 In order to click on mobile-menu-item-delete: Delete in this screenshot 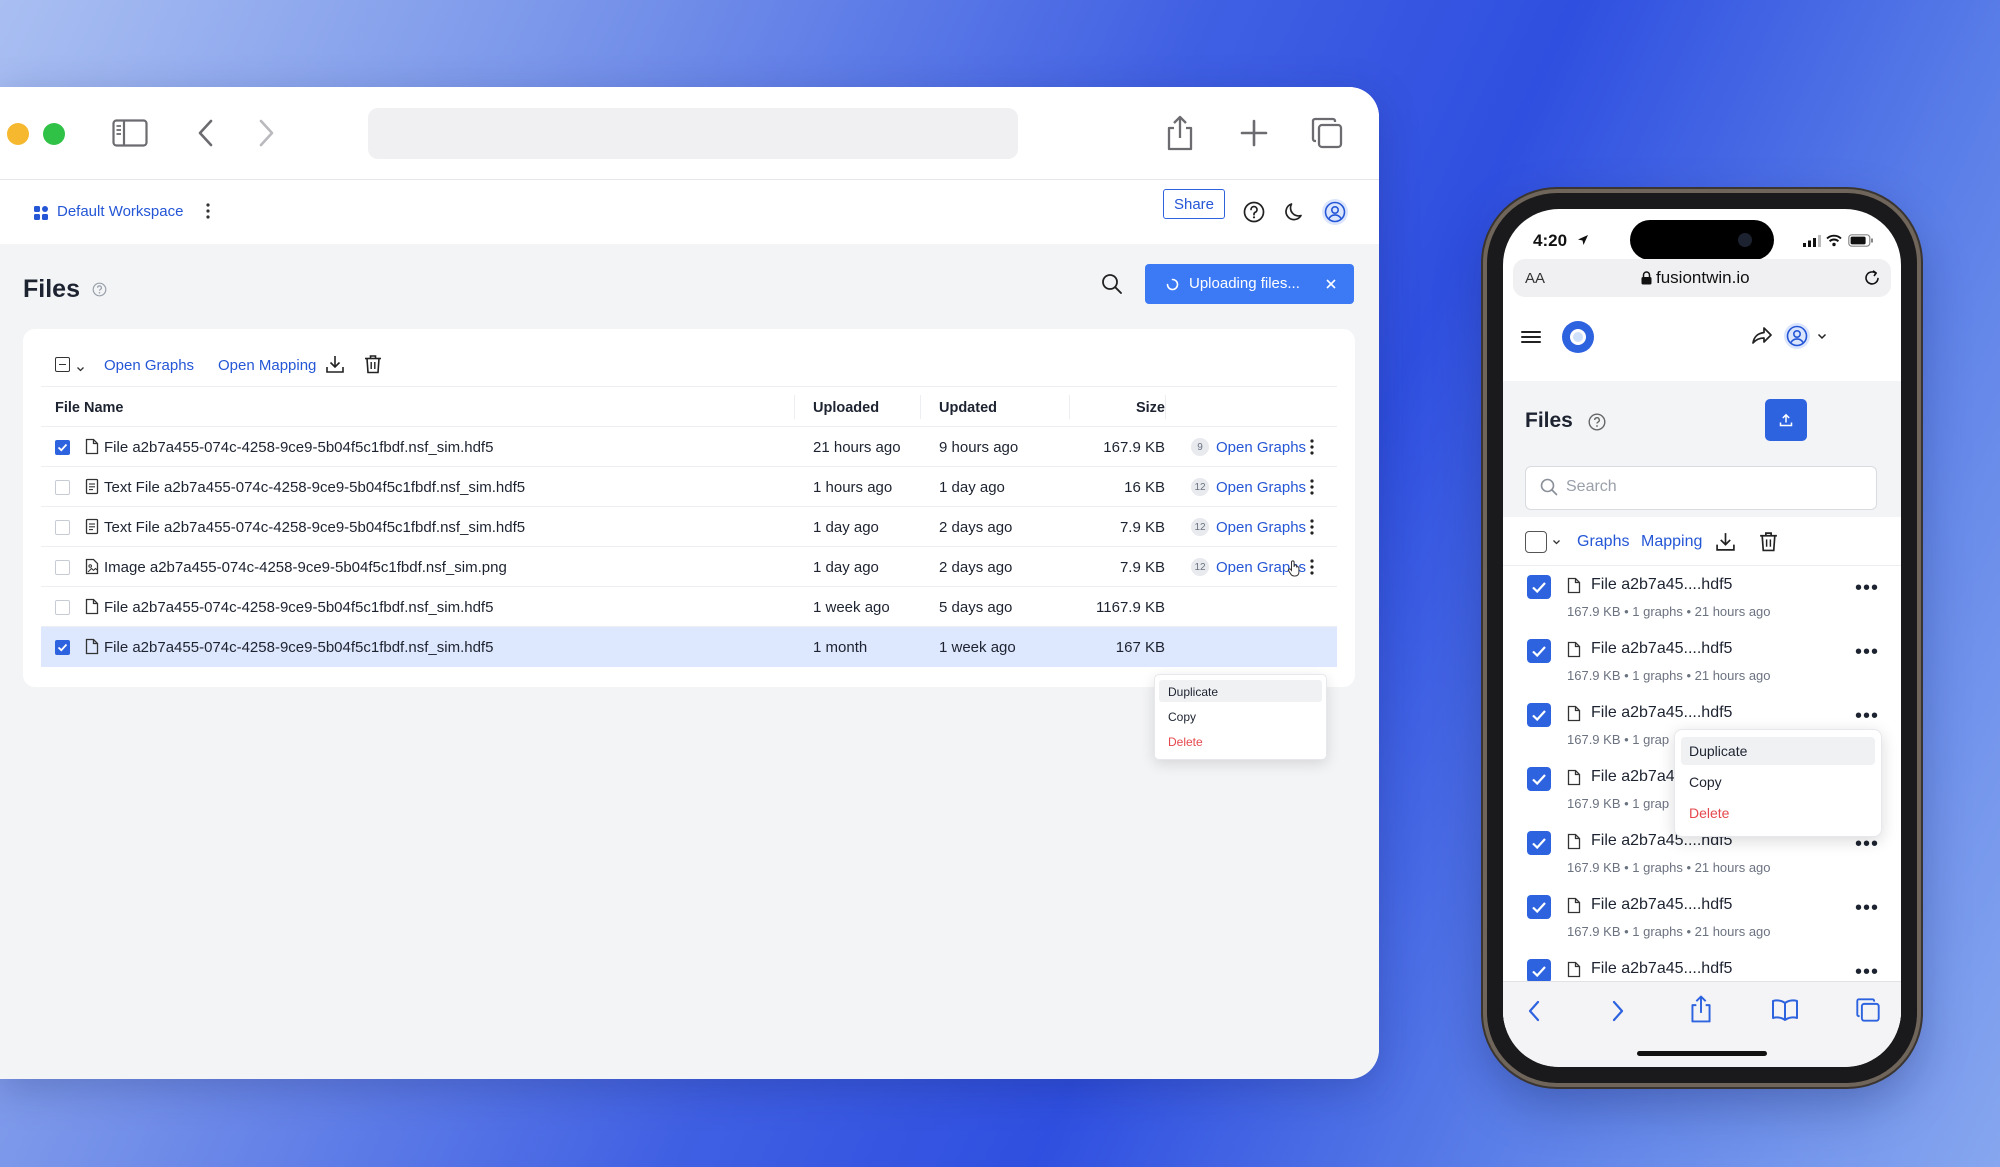, I will do `click(1709, 813)`.